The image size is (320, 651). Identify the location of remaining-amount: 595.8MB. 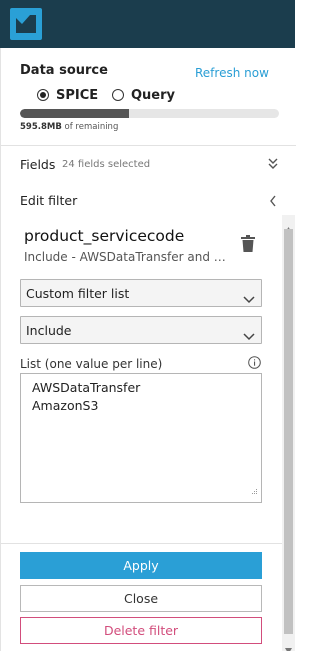
(41, 127).